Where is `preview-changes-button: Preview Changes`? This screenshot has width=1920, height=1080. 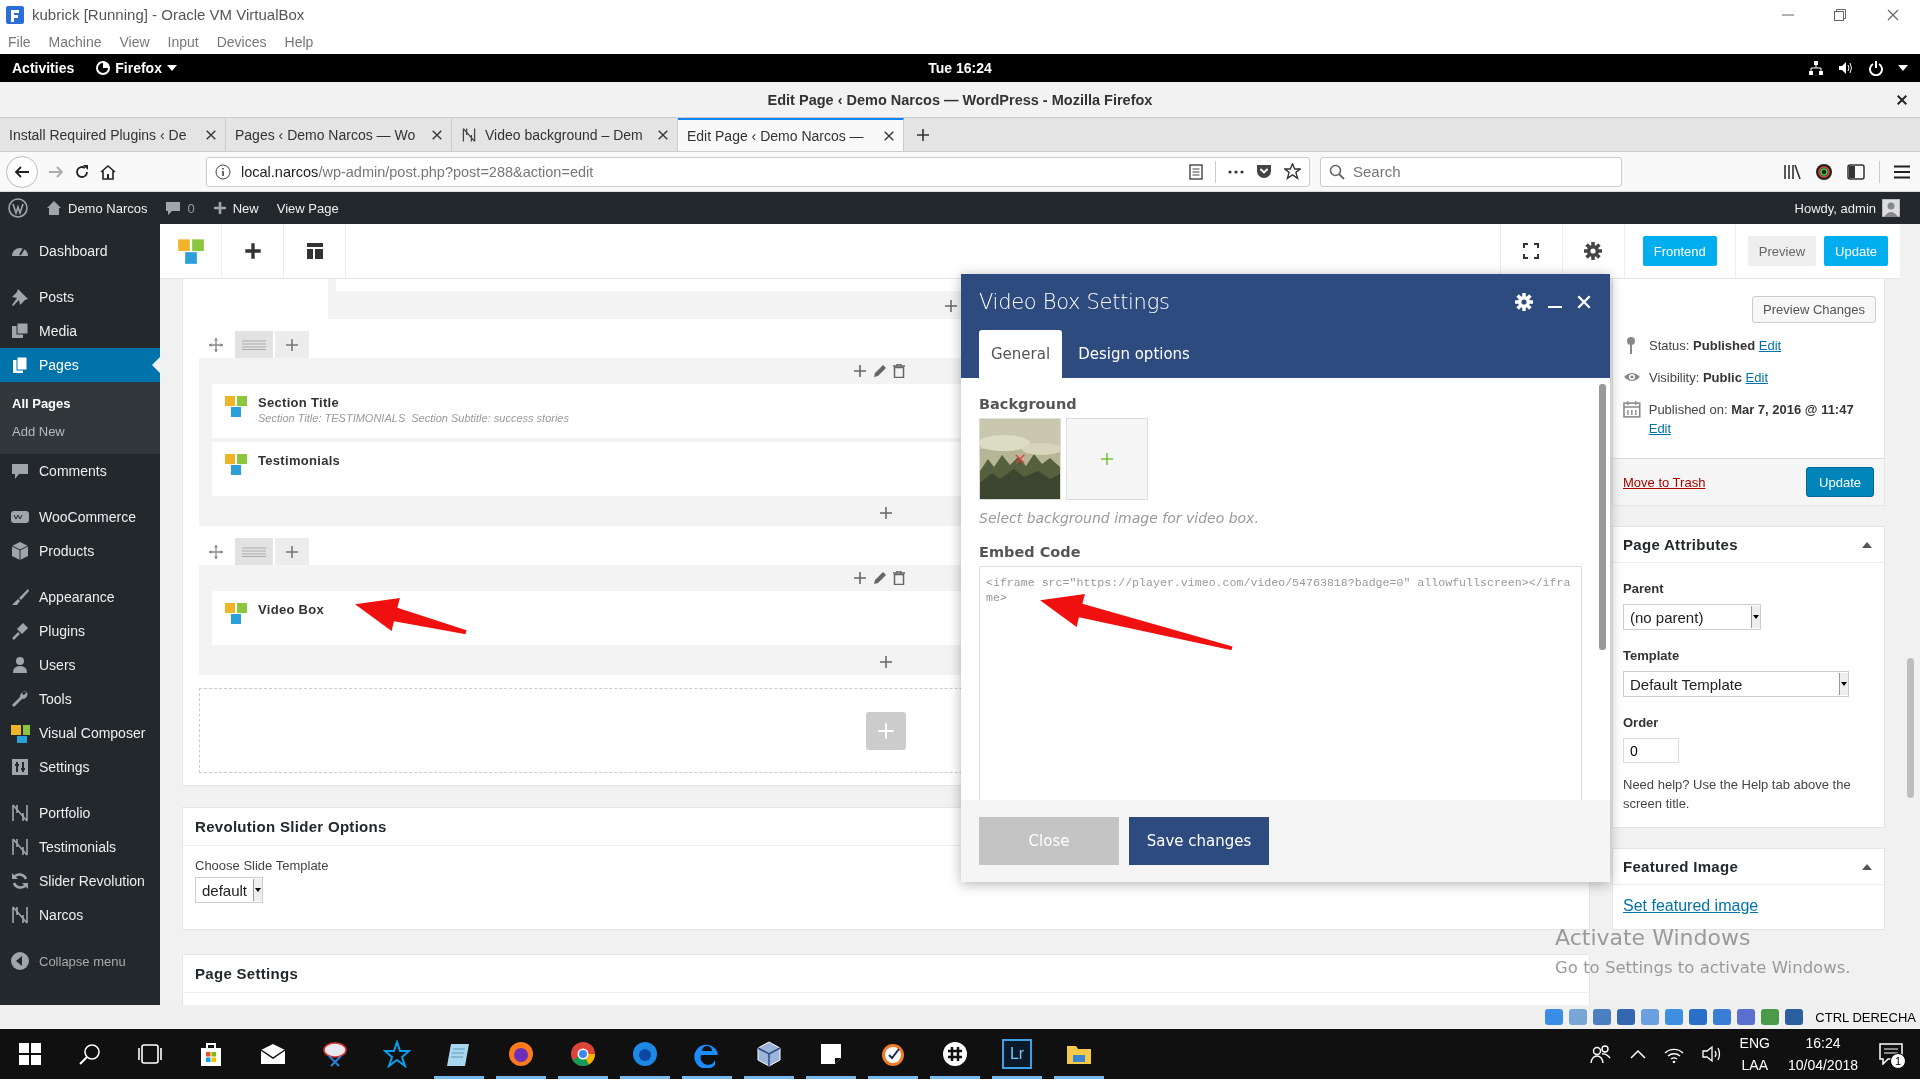 preview-changes-button: Preview Changes is located at coordinates (1814, 309).